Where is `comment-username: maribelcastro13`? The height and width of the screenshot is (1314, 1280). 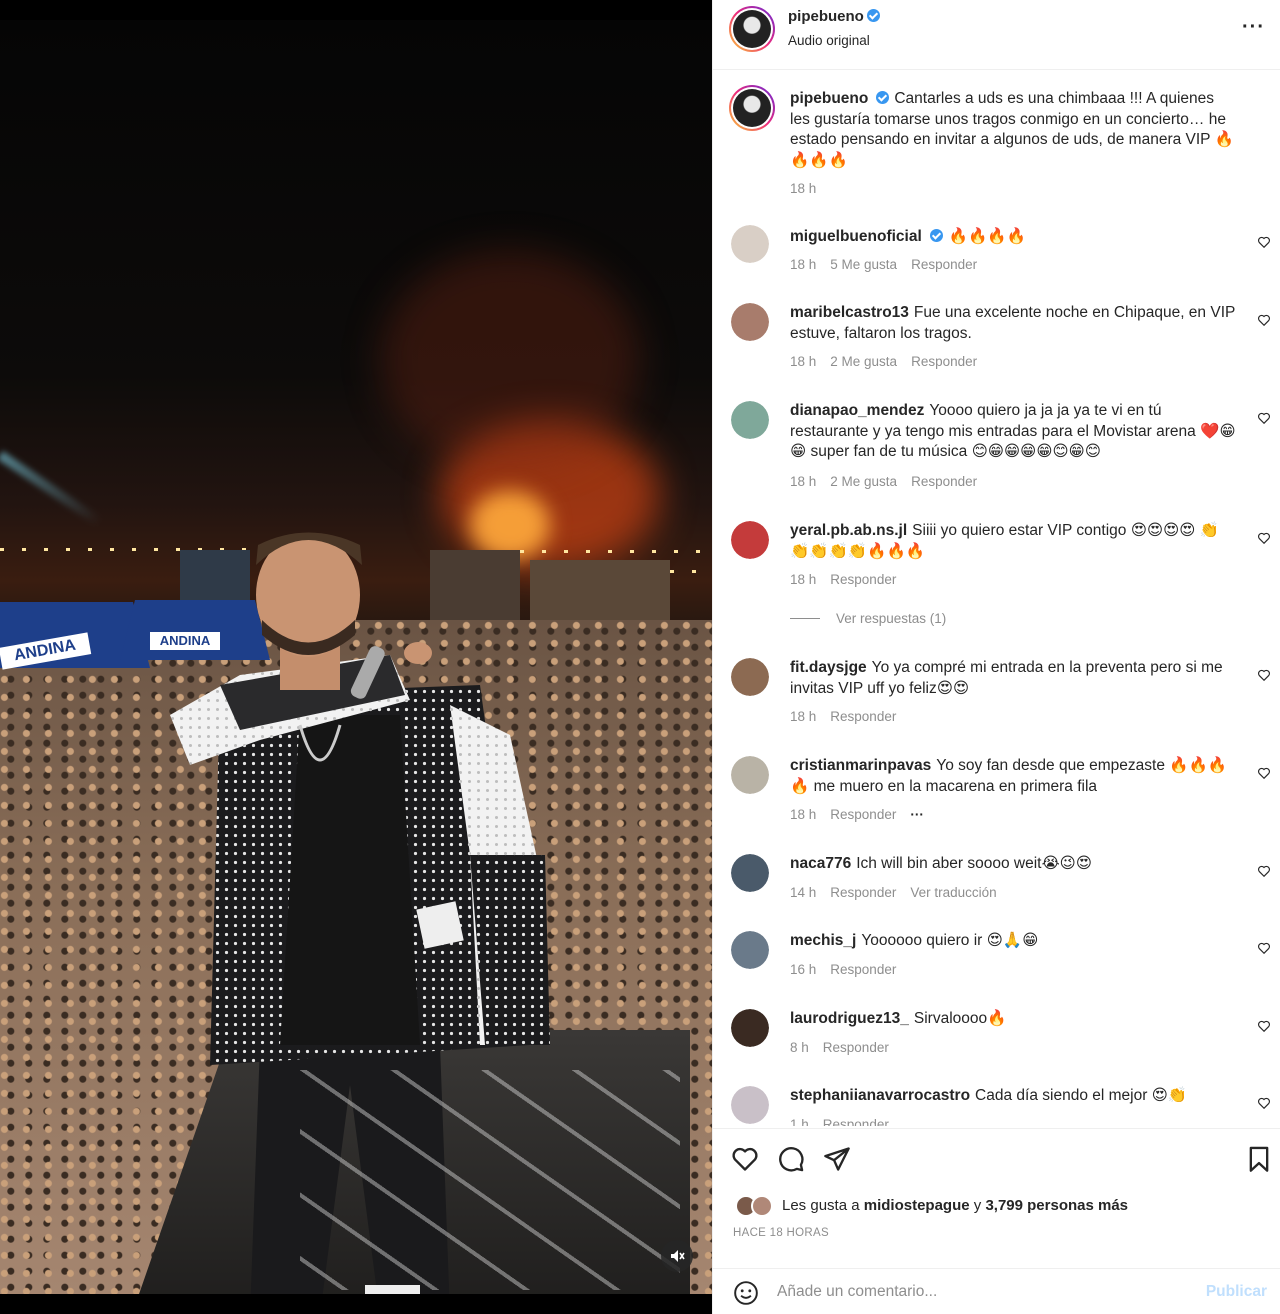 comment-username: maribelcastro13 is located at coordinates (849, 312).